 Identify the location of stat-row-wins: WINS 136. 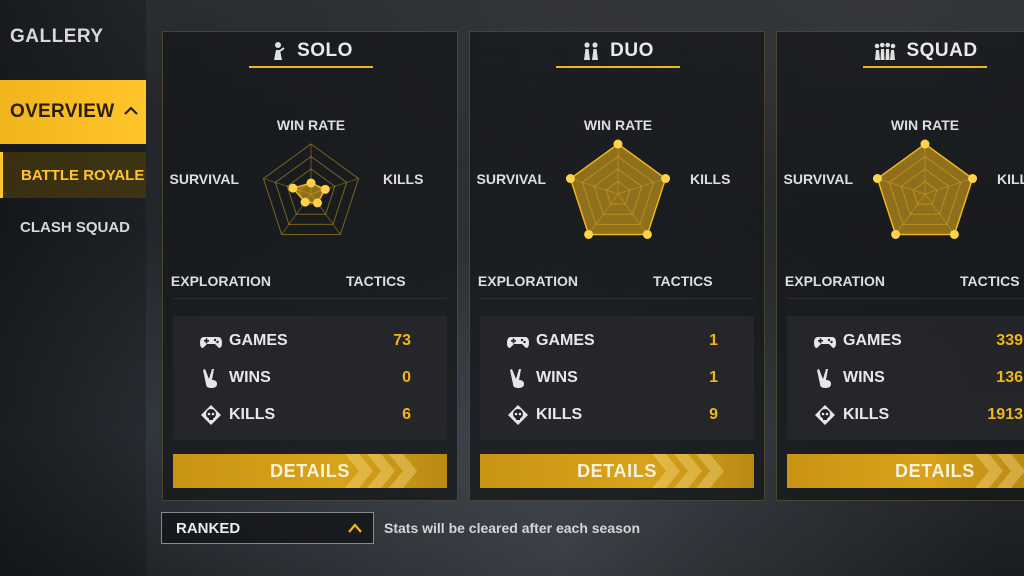
(905, 378).